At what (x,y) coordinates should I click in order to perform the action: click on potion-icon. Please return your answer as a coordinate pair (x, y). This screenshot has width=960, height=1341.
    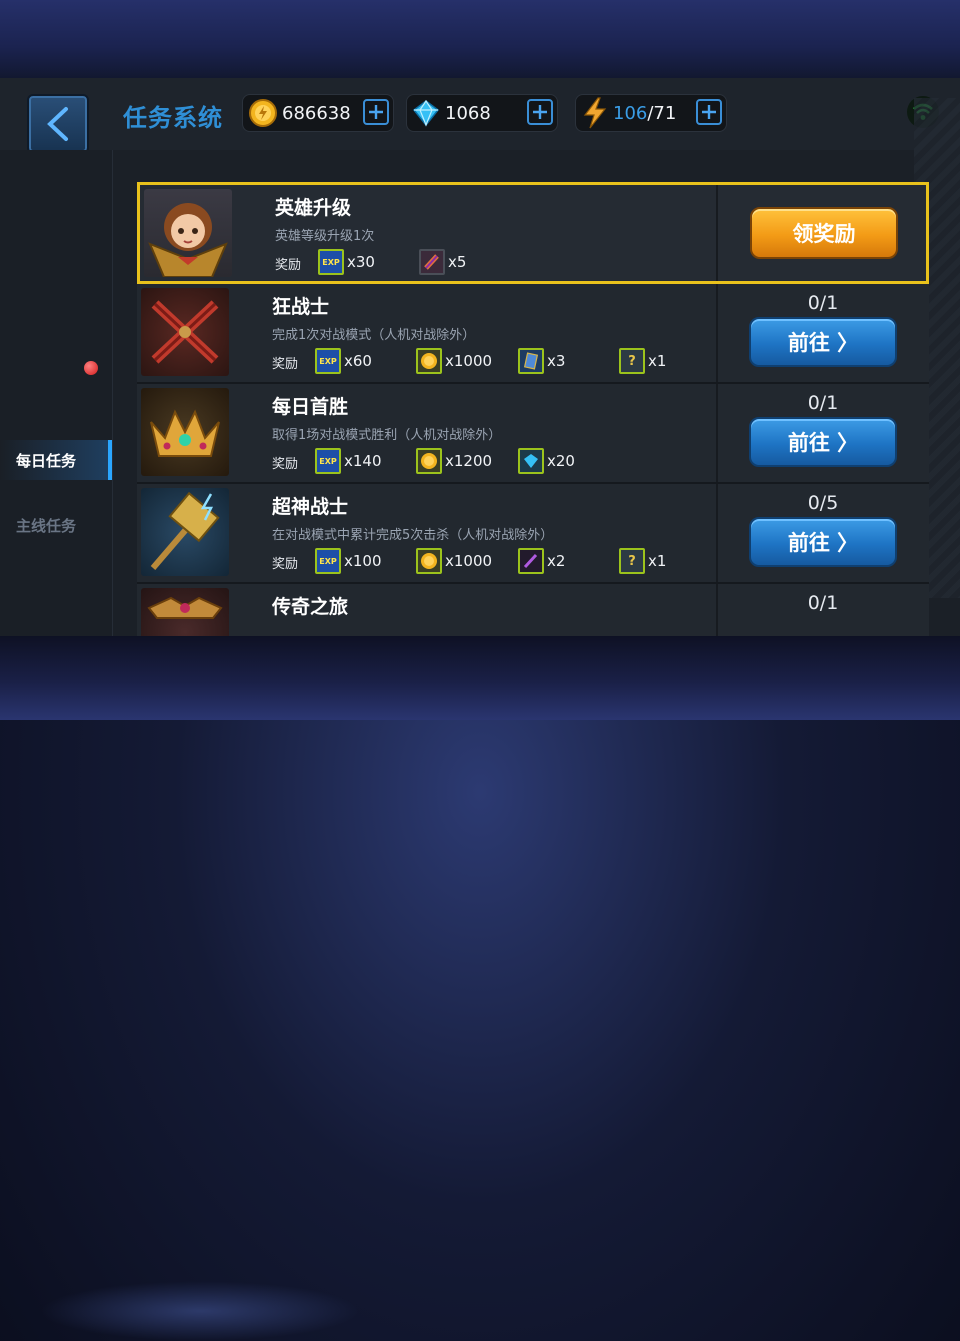
    Looking at the image, I should click on (531, 561).